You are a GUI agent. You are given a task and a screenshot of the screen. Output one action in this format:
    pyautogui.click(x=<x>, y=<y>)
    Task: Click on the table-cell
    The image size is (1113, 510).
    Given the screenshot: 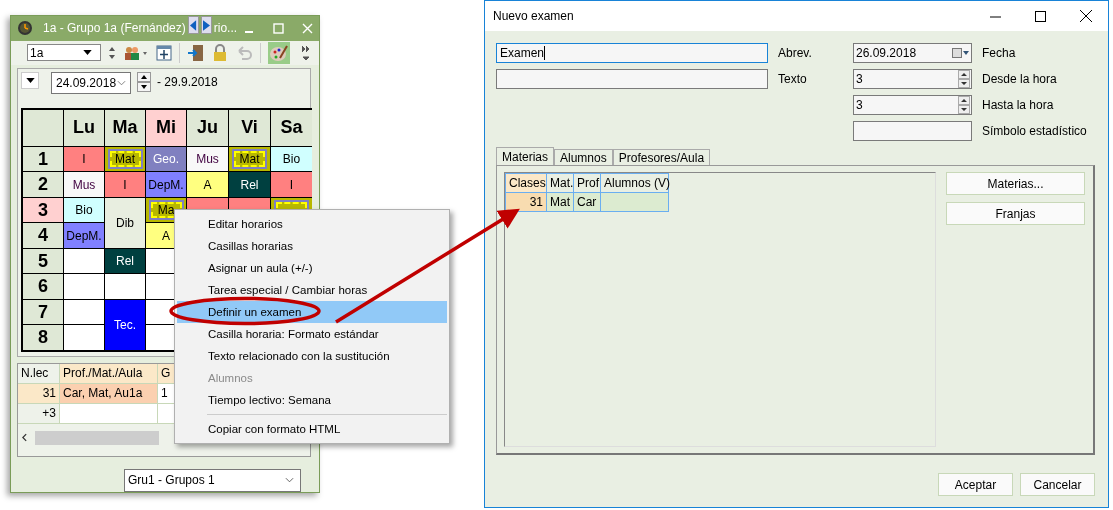 What is the action you would take?
    pyautogui.click(x=634, y=202)
    